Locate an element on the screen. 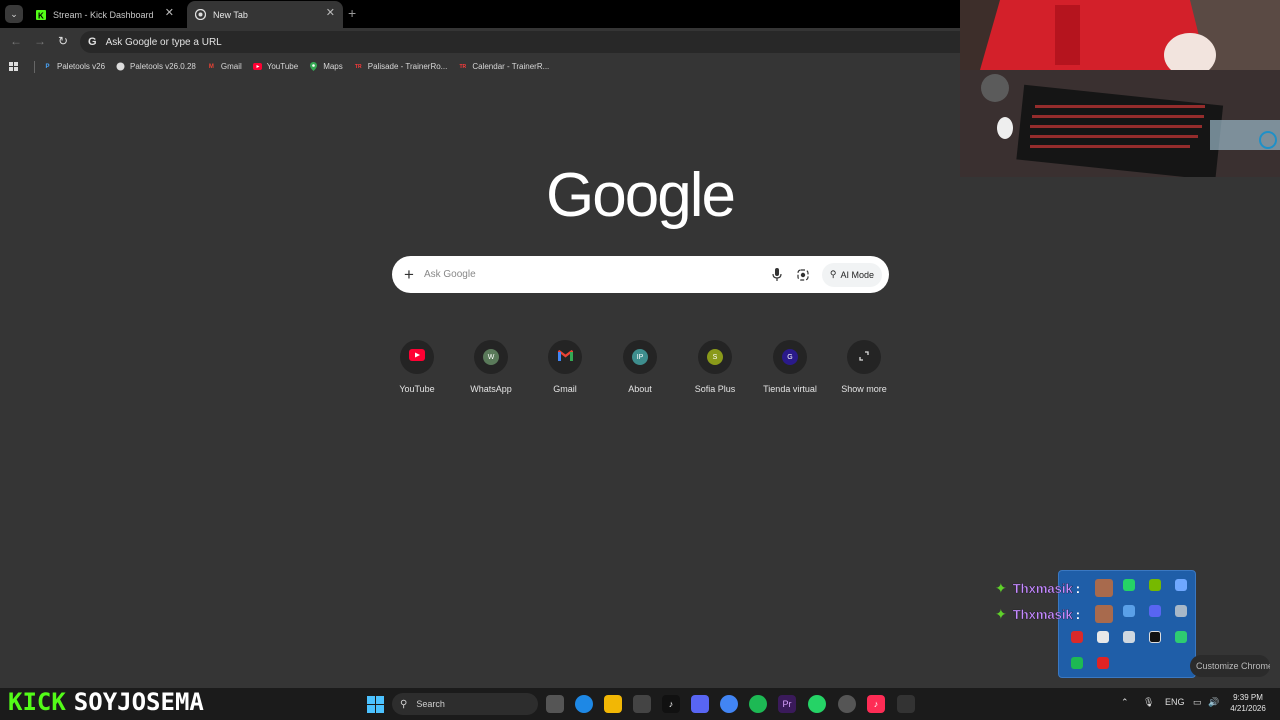  new-tab-button: + is located at coordinates (352, 13).